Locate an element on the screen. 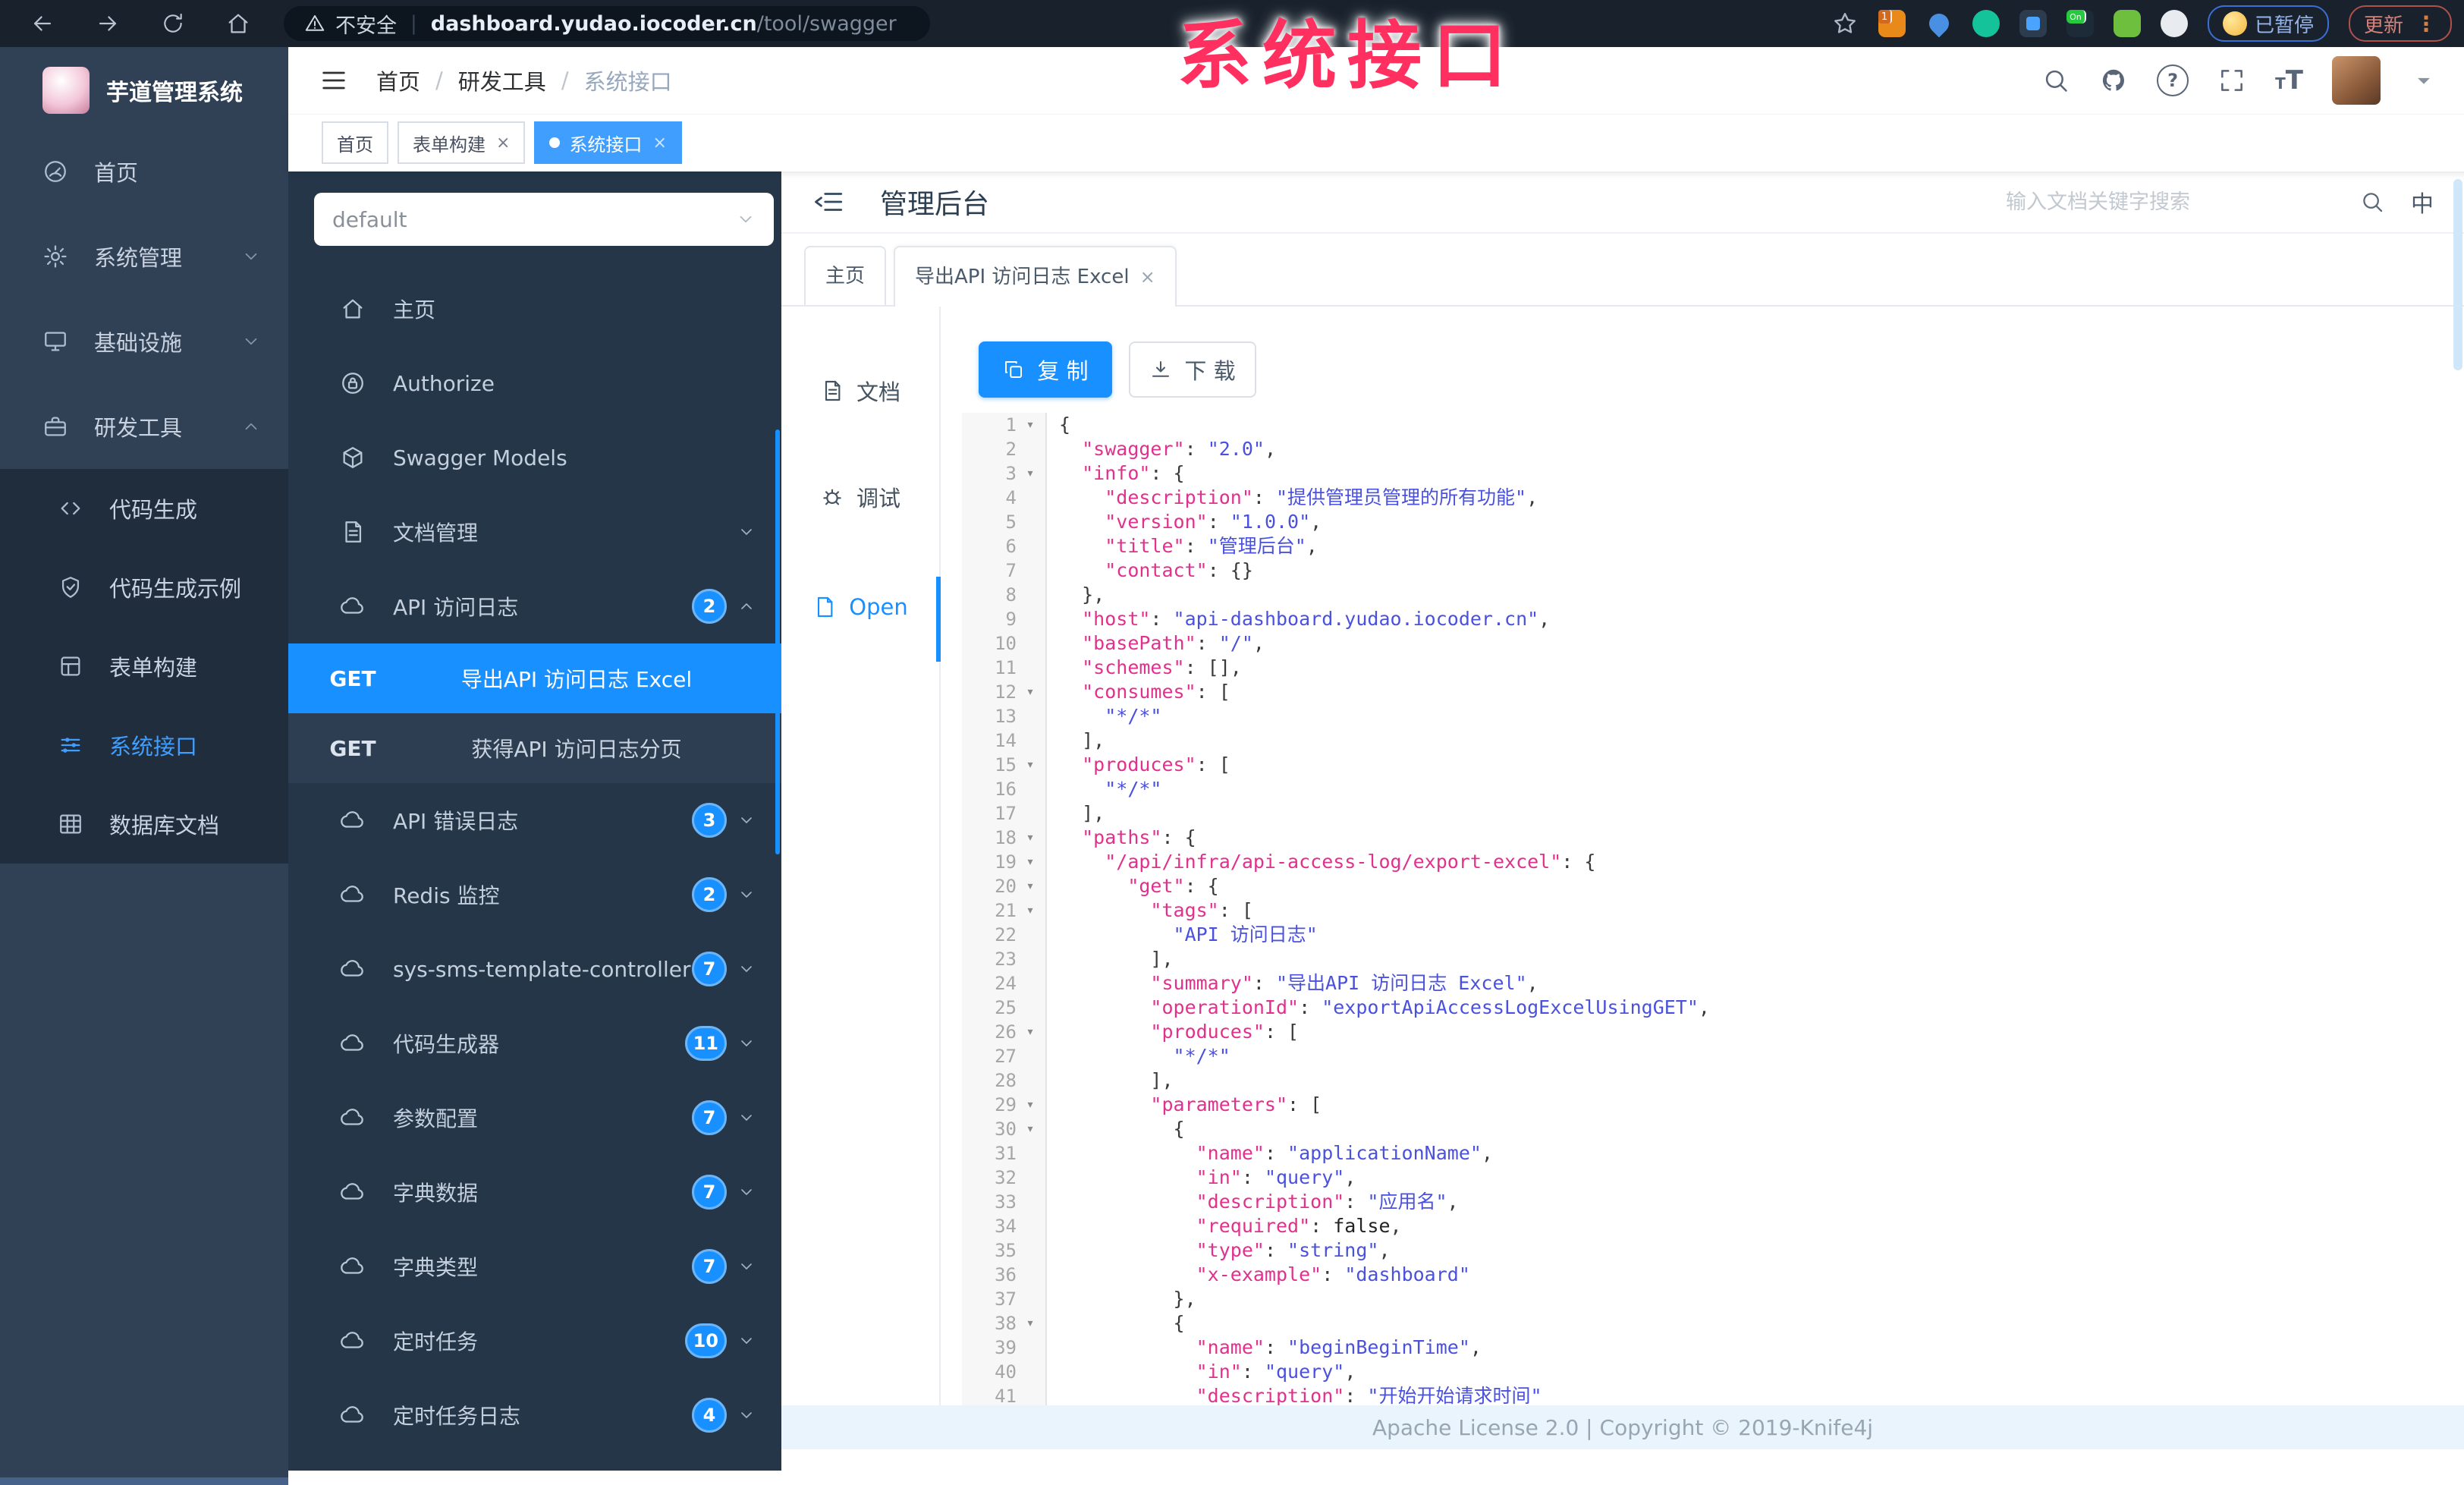 The width and height of the screenshot is (2464, 1485). swagger-nav-item-7: API 错误日志 3 is located at coordinates (534, 820).